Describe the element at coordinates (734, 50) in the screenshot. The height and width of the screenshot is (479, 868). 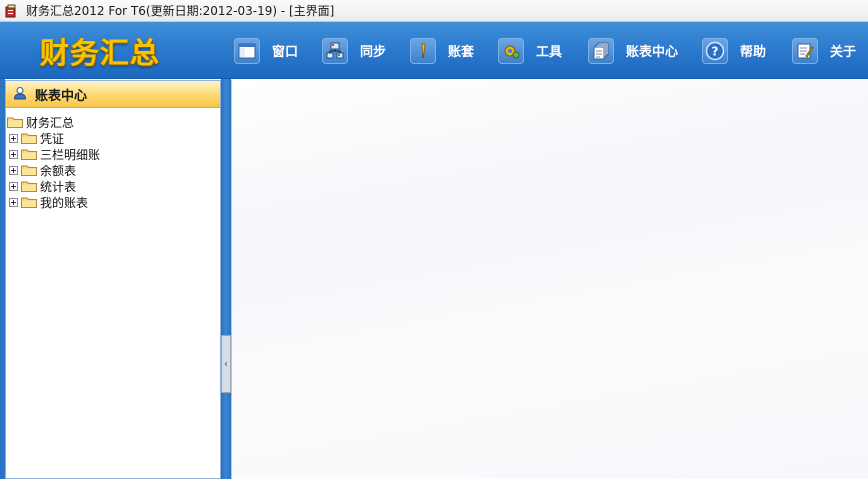
I see `toolbar-help-button: ? 帮助` at that location.